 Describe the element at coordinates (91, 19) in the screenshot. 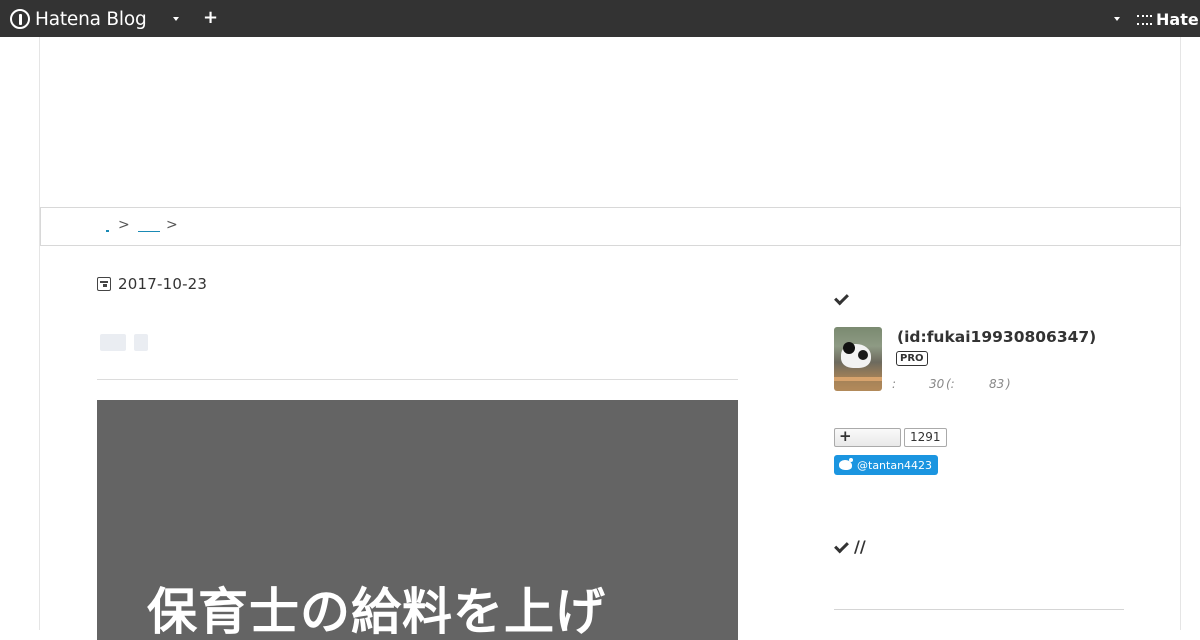

I see `logo-text: Hatena Blog` at that location.